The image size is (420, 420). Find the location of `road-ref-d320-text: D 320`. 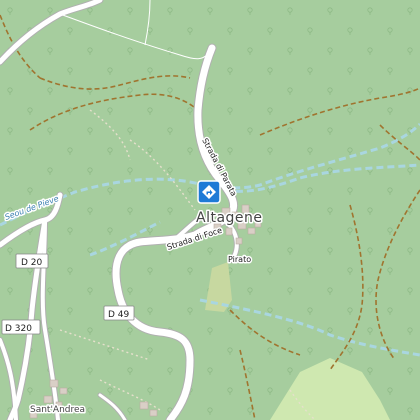

road-ref-d320-text: D 320 is located at coordinates (18, 329).